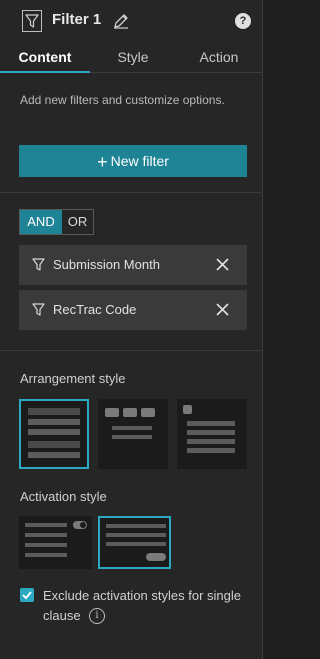 The height and width of the screenshot is (659, 320). What do you see at coordinates (219, 57) in the screenshot?
I see `tab-action: Action` at bounding box center [219, 57].